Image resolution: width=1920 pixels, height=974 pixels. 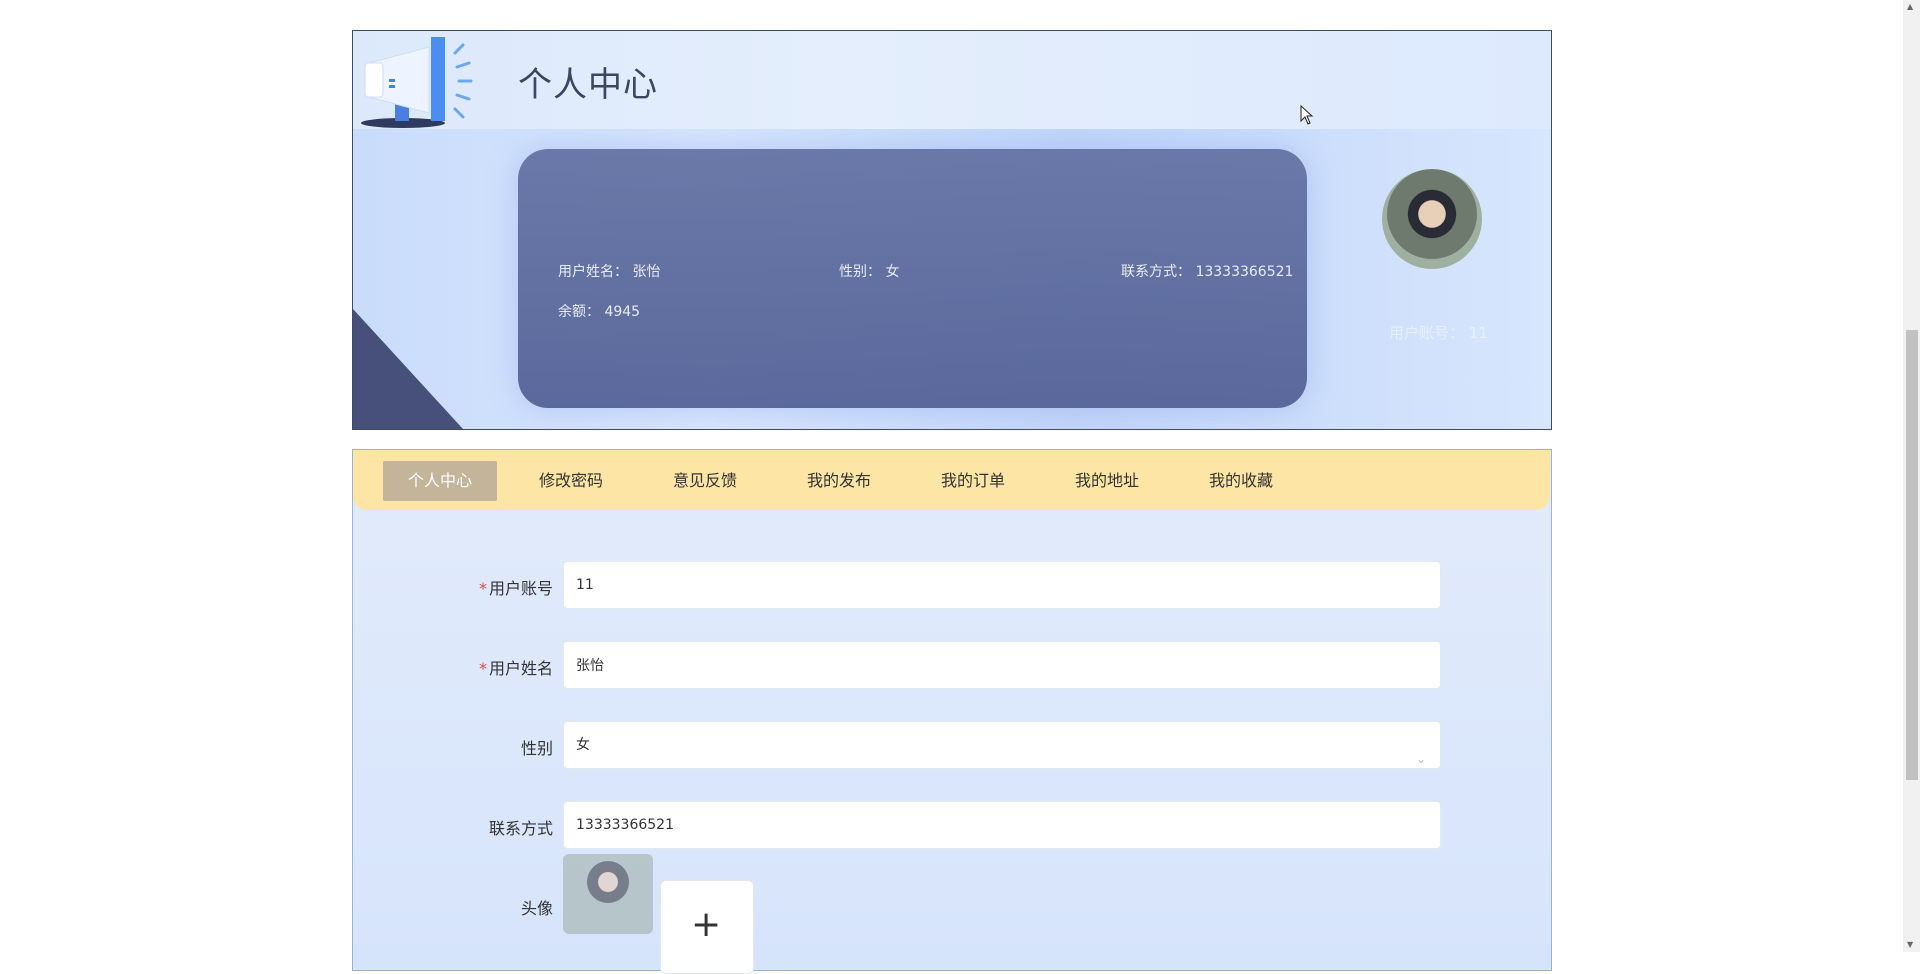 What do you see at coordinates (1241, 481) in the screenshot?
I see `tab-my-favorites: 我的收藏` at bounding box center [1241, 481].